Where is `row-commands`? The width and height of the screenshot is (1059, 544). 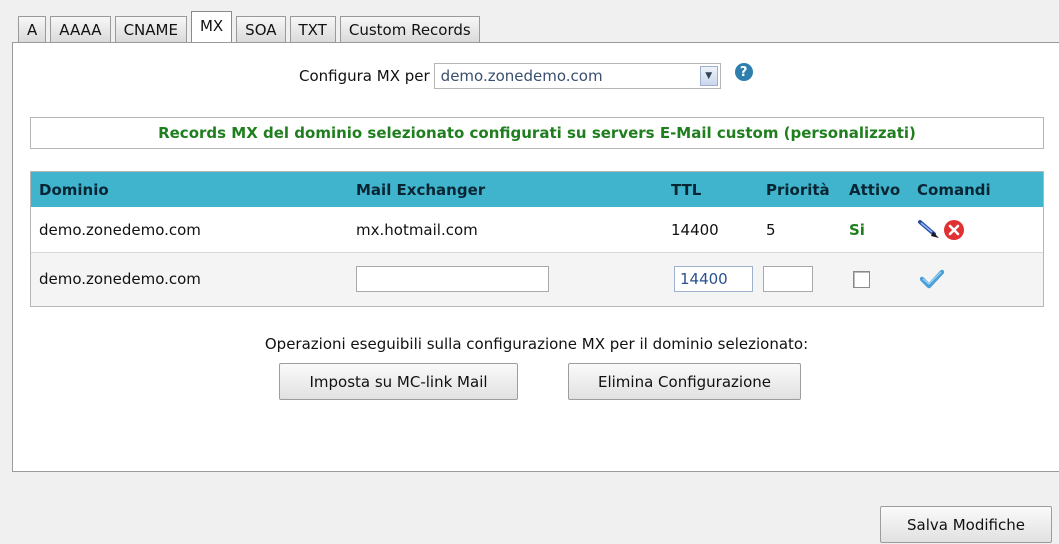
row-commands is located at coordinates (941, 229).